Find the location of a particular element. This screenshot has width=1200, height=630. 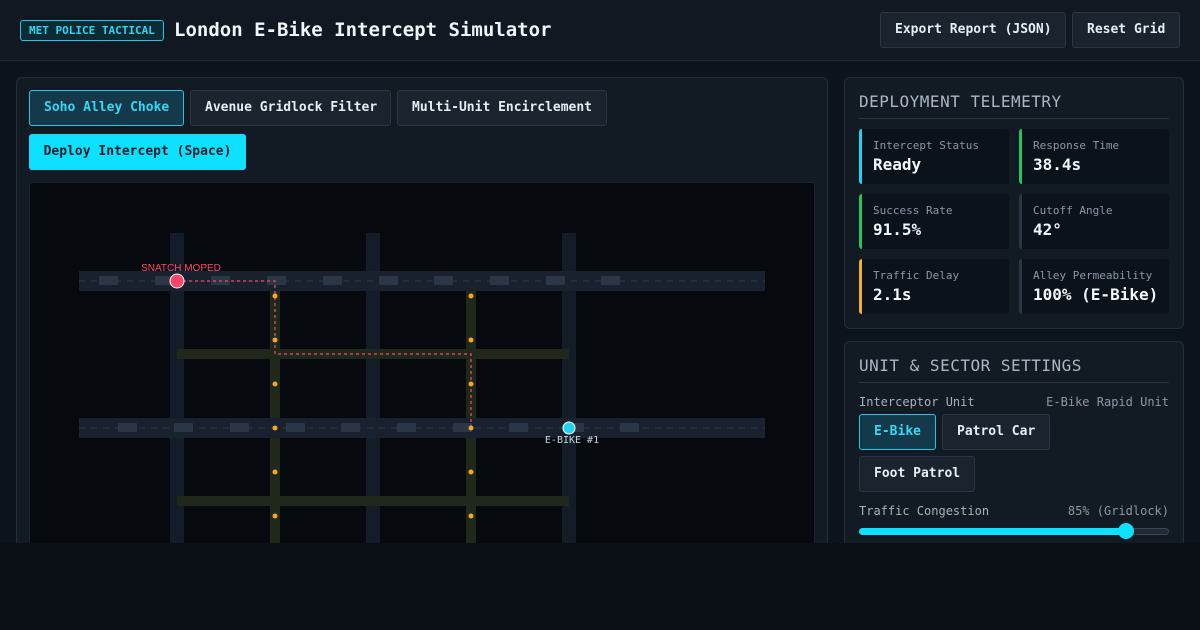

metric-value: 42° is located at coordinates (1047, 229).